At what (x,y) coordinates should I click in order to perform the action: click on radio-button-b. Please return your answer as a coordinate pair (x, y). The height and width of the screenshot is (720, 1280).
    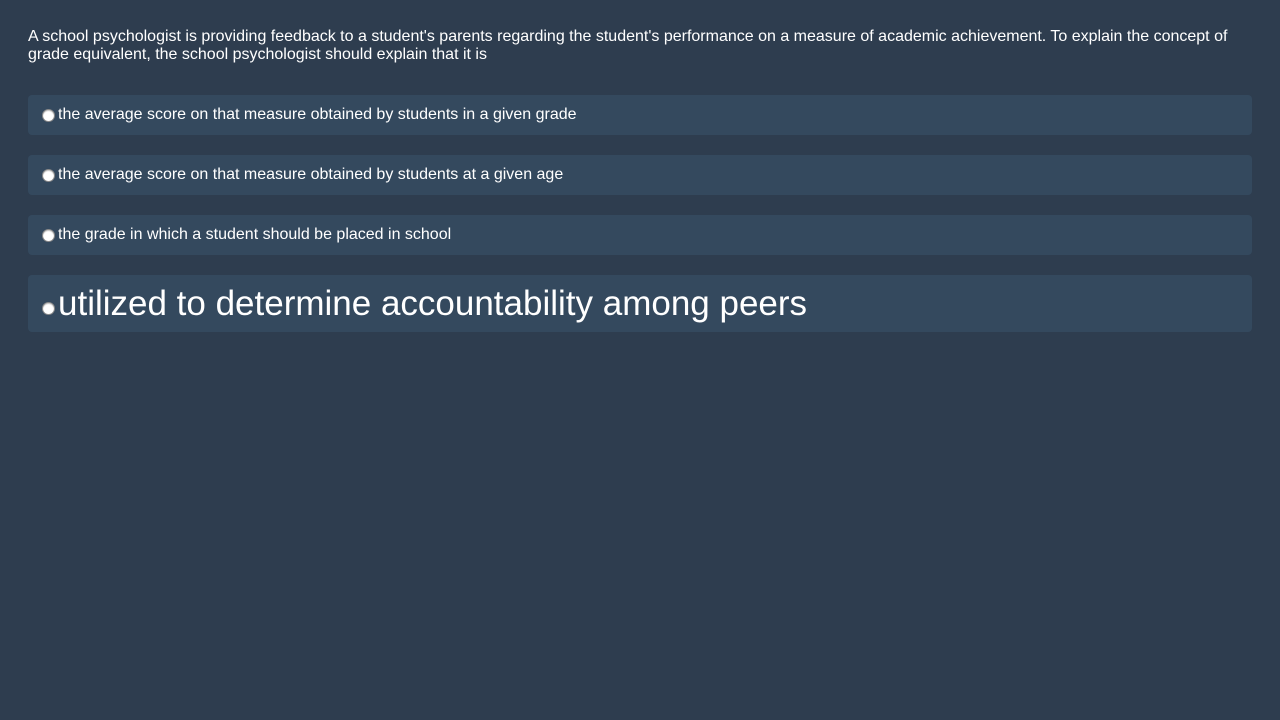
    Looking at the image, I should click on (48, 175).